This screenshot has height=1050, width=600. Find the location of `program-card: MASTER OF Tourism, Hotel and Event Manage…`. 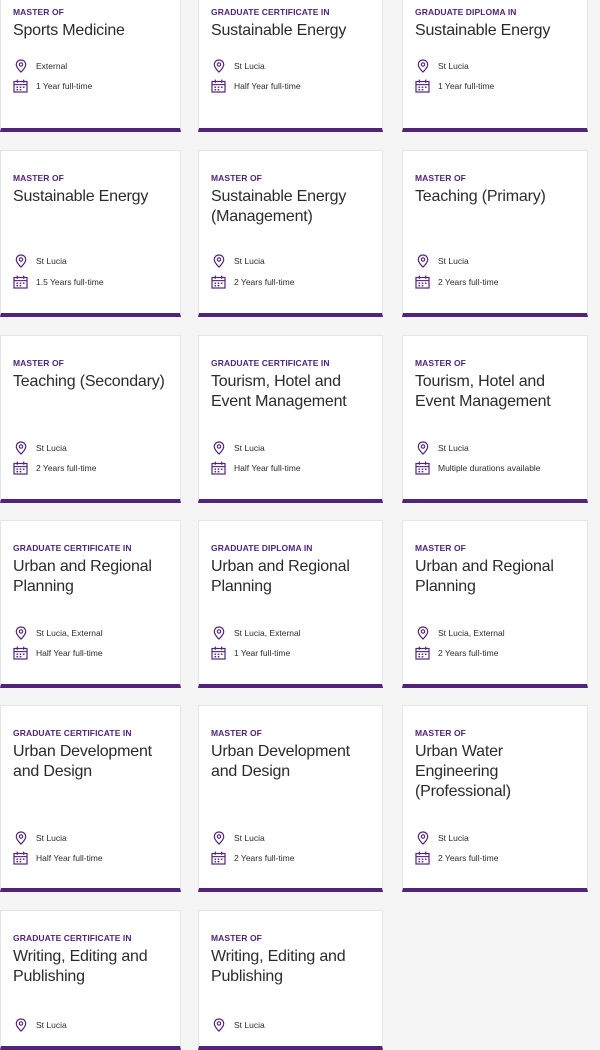

program-card: MASTER OF Tourism, Hotel and Event Manage… is located at coordinates (495, 419).